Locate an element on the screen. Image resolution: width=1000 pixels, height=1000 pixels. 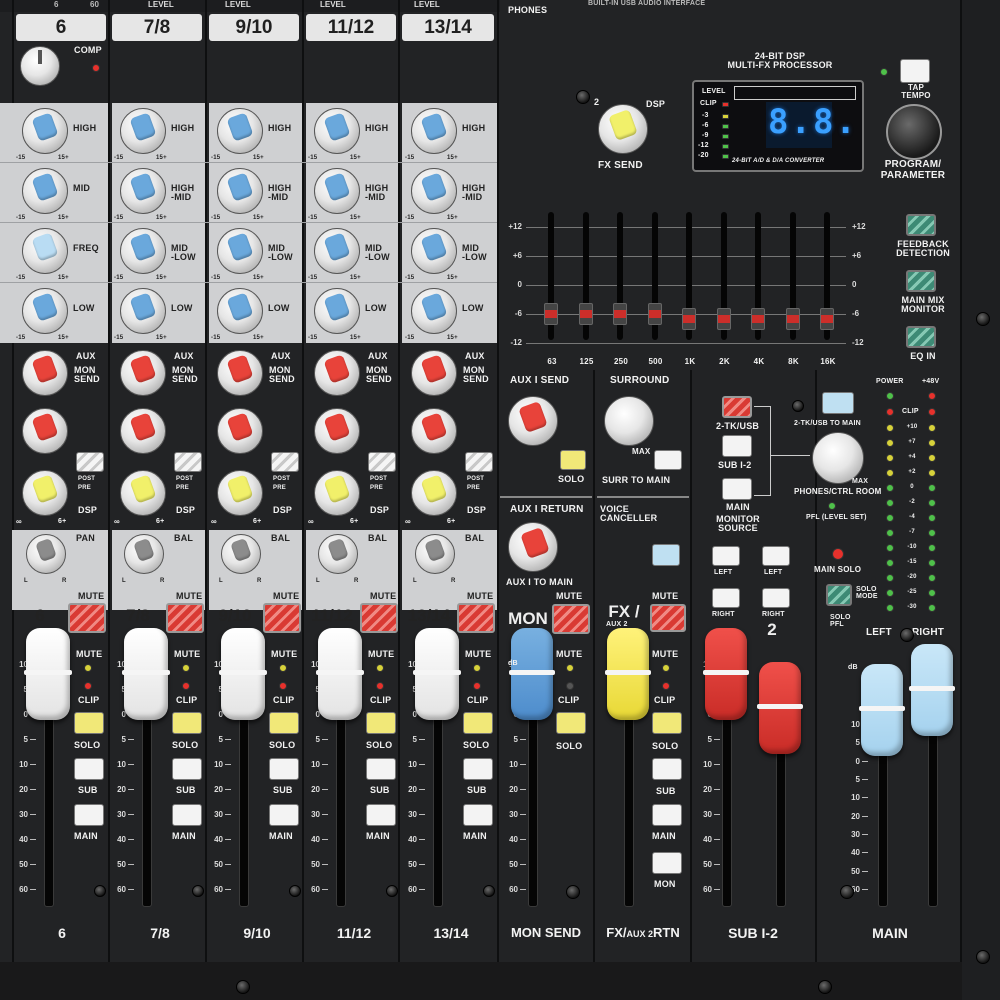
aux1-solo-button is located at coordinates (573, 460).